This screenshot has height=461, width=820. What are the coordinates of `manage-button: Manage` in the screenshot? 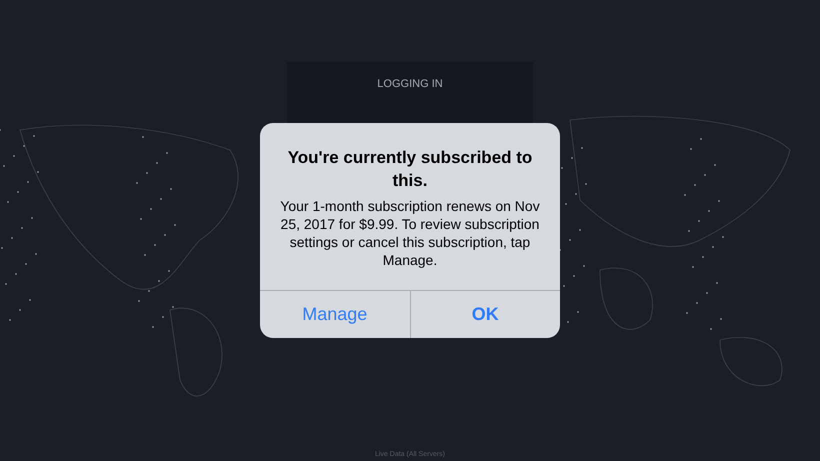 It's located at (335, 314).